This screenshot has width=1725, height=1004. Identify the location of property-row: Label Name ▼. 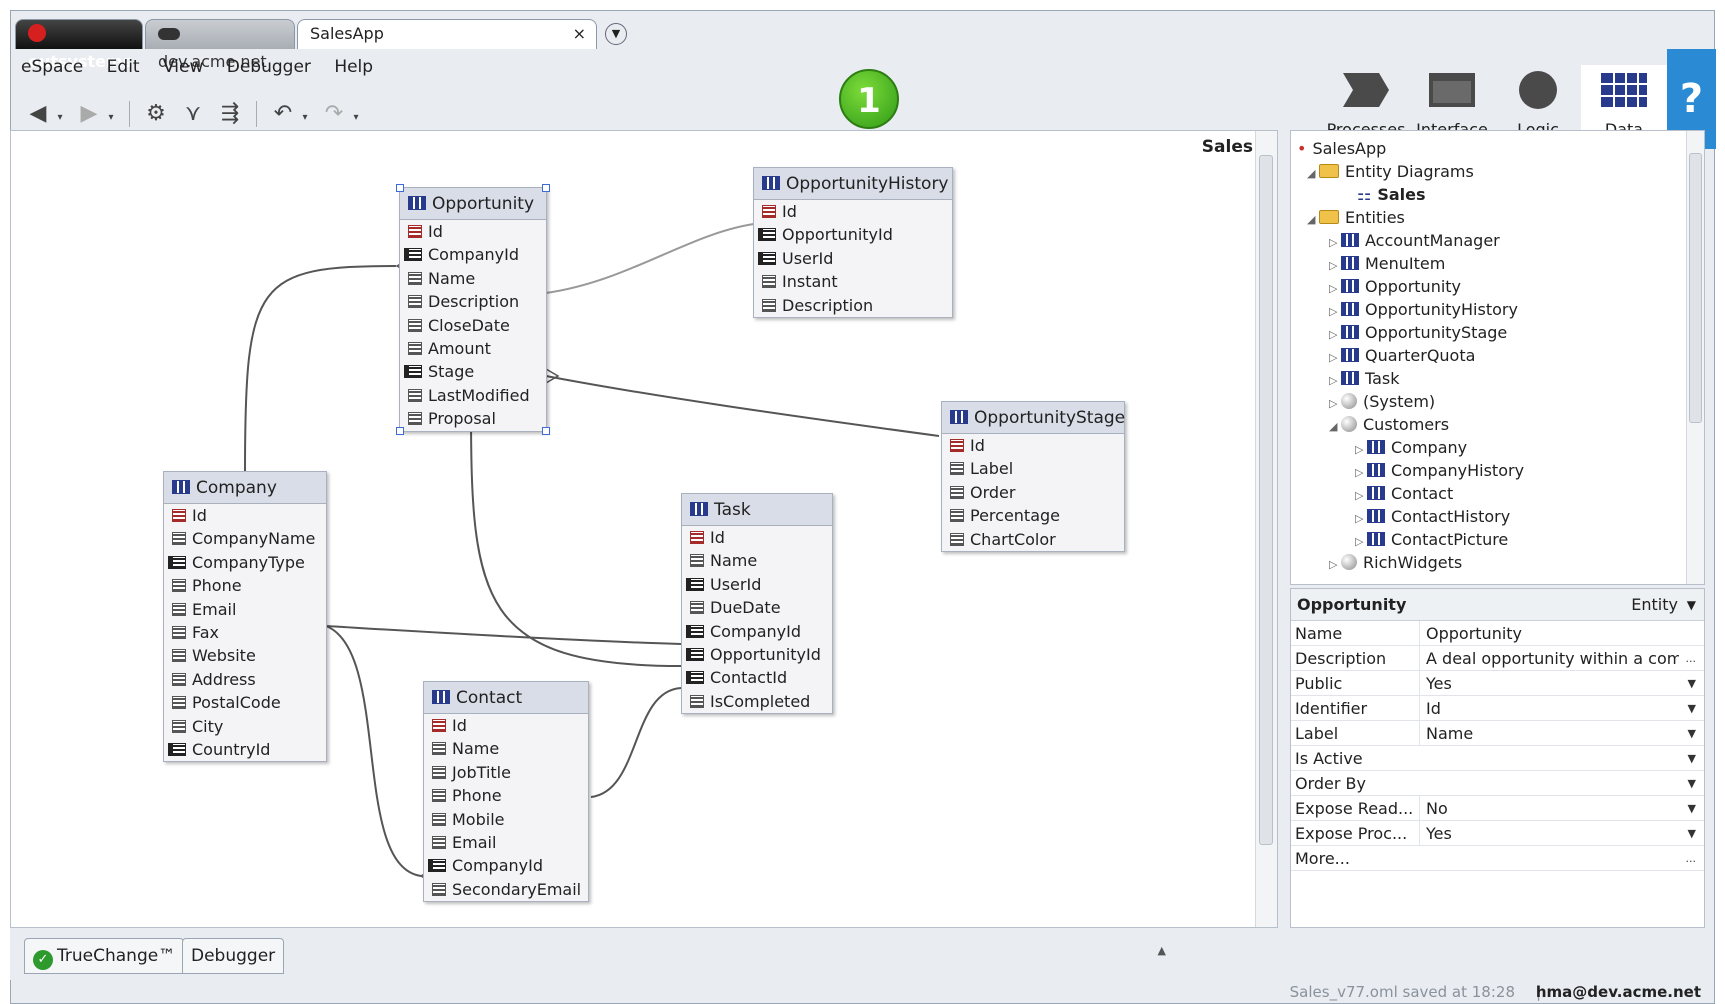
(1497, 733).